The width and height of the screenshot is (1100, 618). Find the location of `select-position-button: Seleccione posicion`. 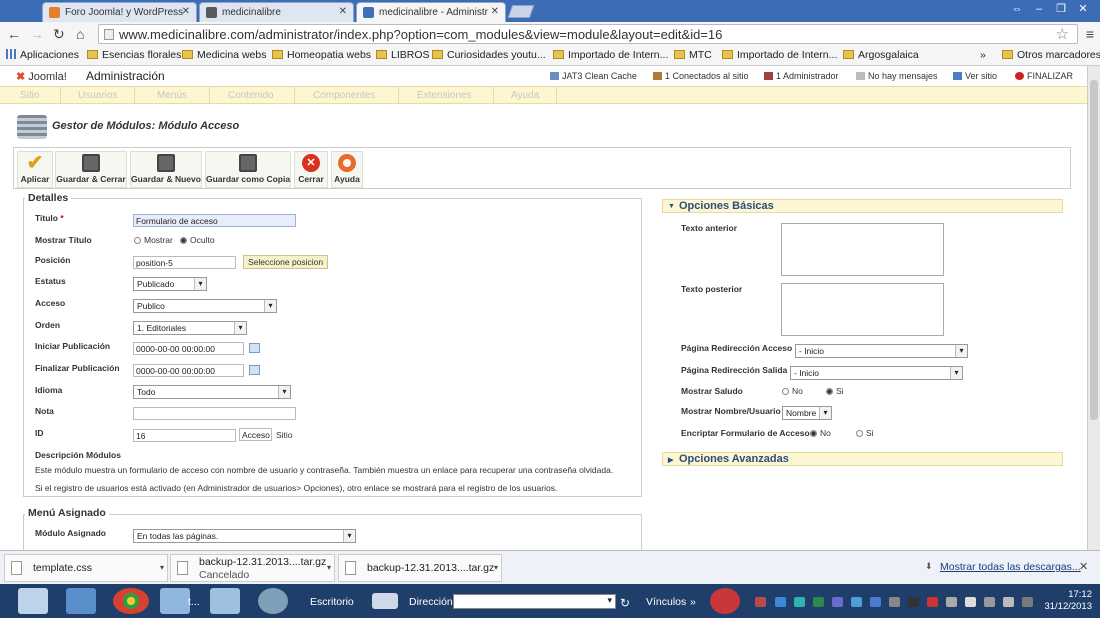

select-position-button: Seleccione posicion is located at coordinates (286, 262).